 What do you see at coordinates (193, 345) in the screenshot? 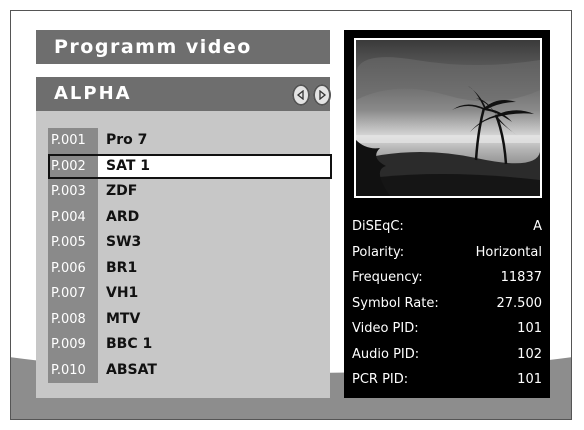
I see `channel-row: P.009 BBC 1` at bounding box center [193, 345].